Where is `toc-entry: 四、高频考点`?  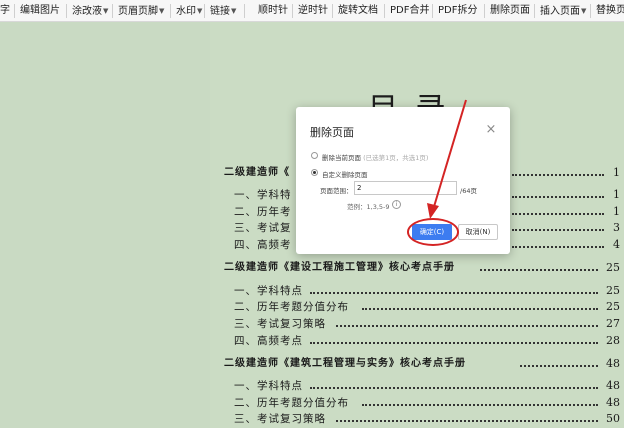 toc-entry: 四、高频考点 is located at coordinates (268, 341).